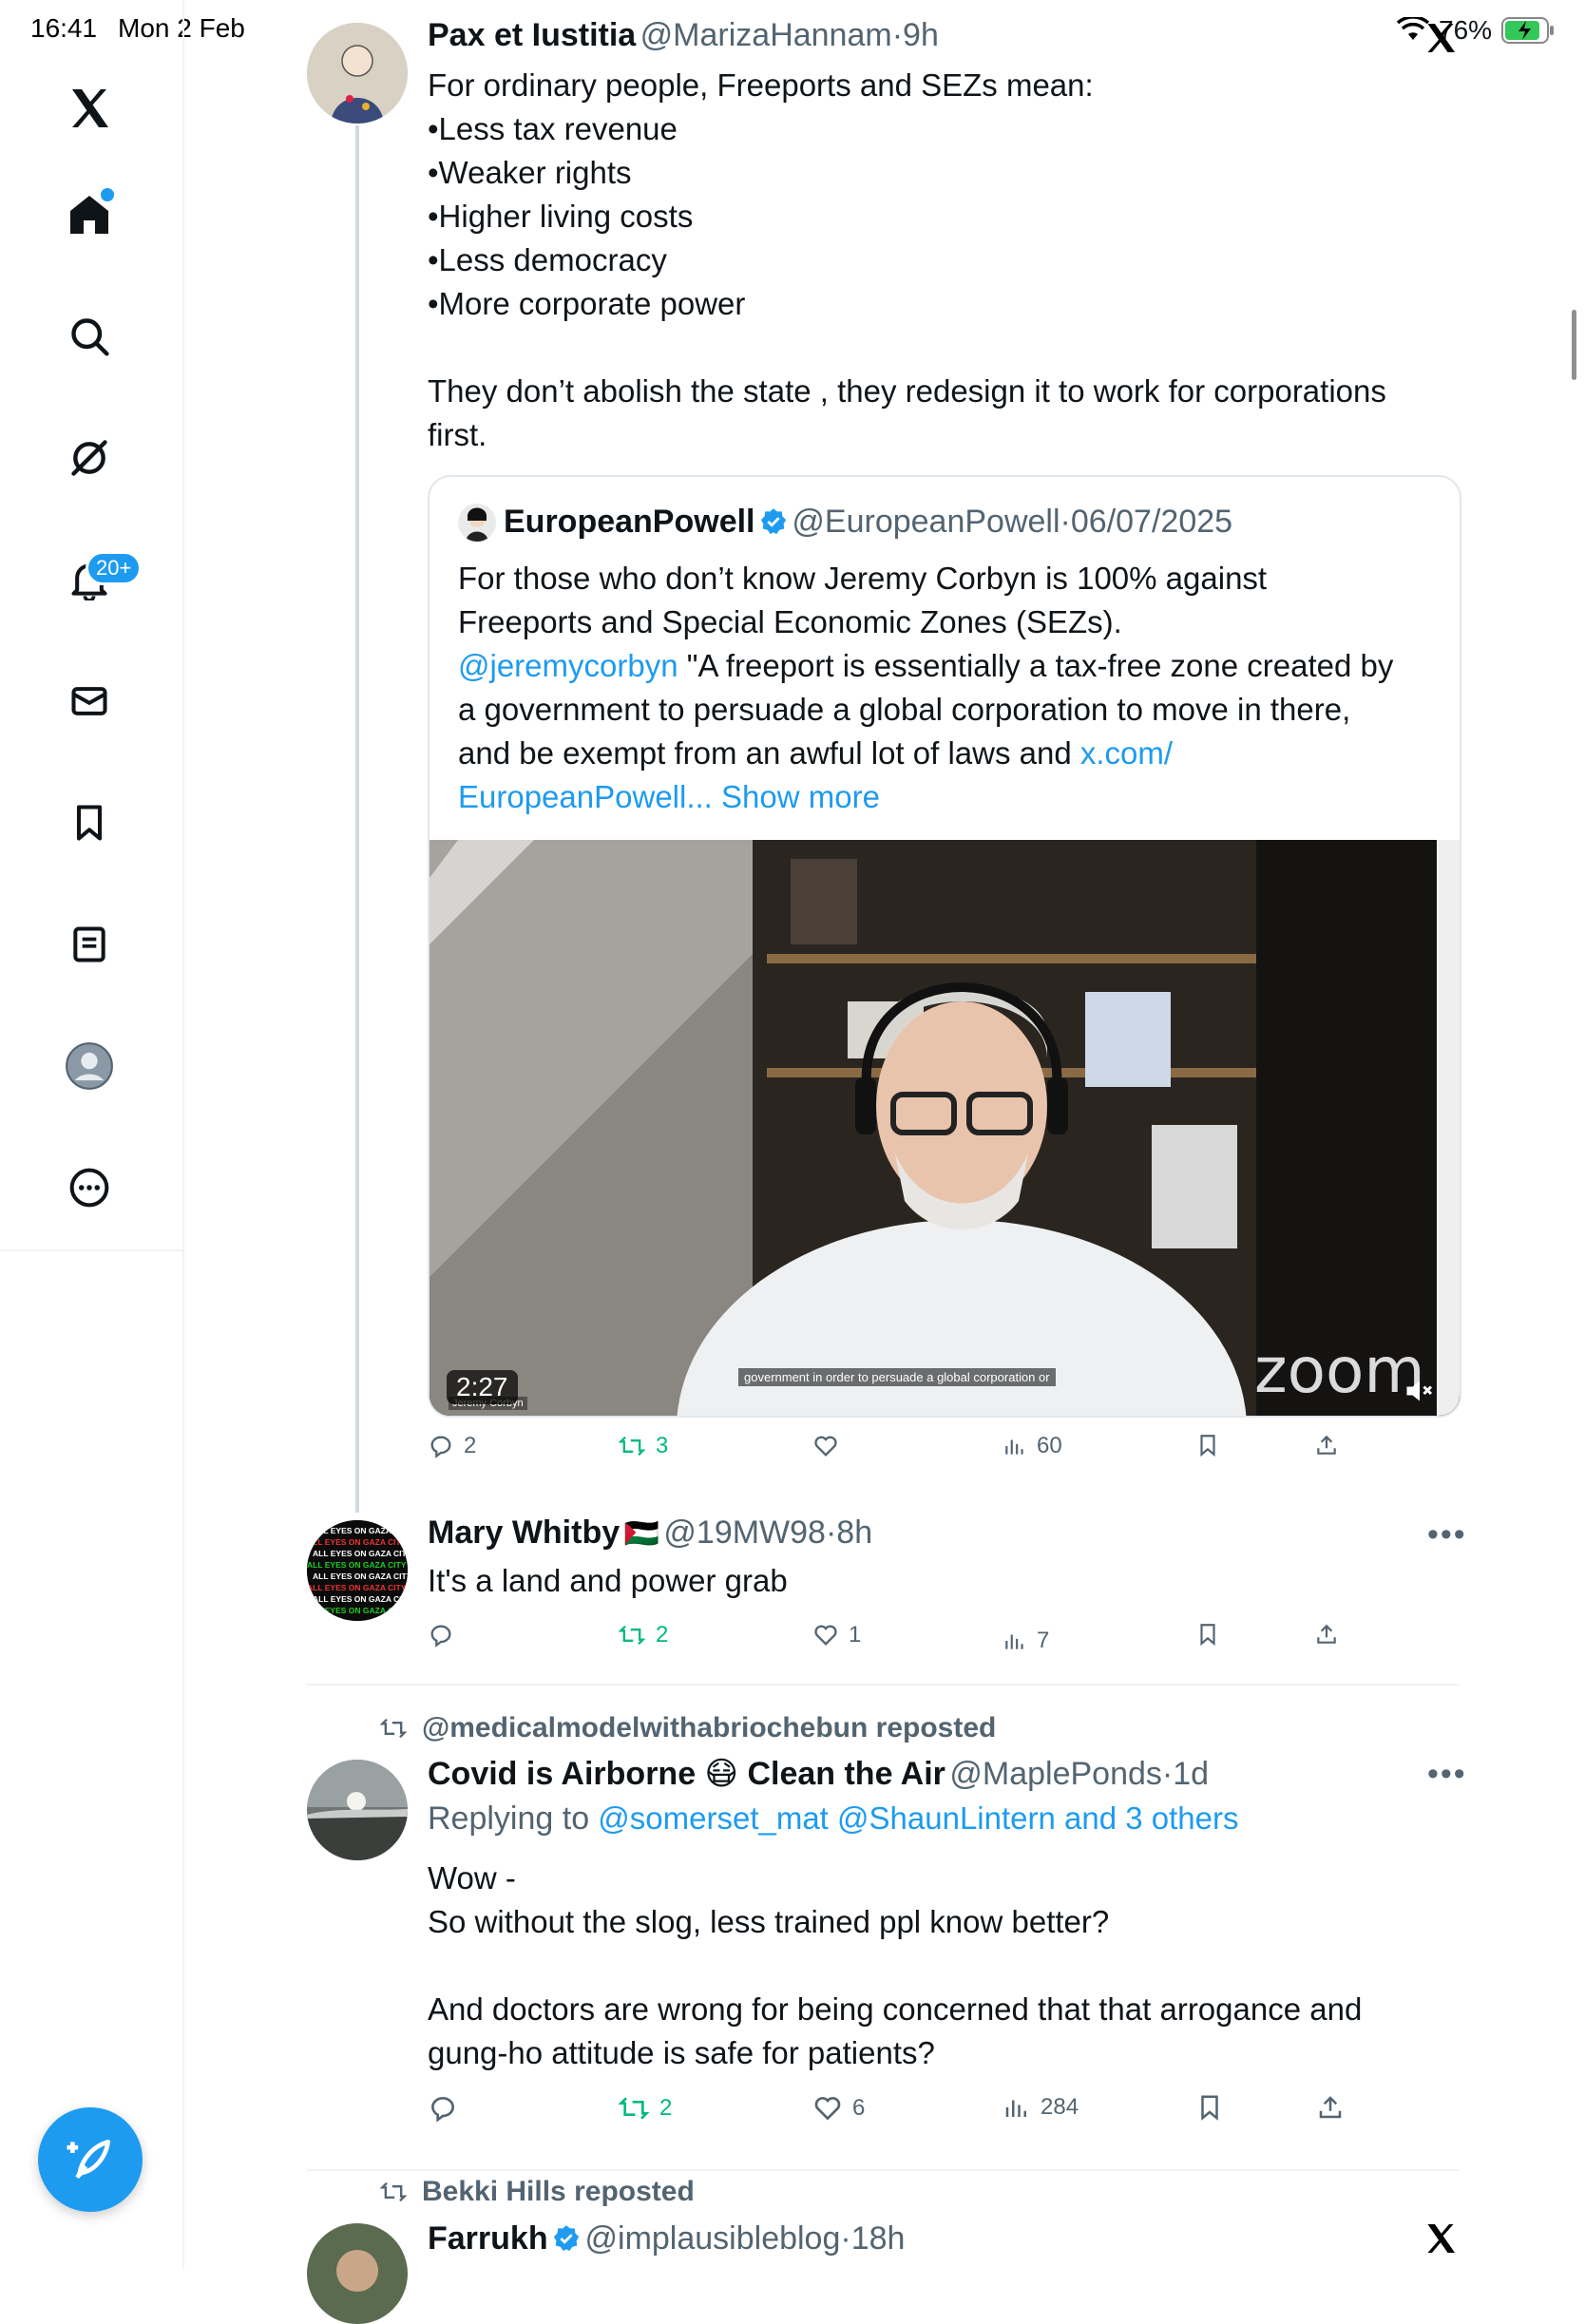  What do you see at coordinates (903, 1452) in the screenshot?
I see `post-actions: 2 3 60` at bounding box center [903, 1452].